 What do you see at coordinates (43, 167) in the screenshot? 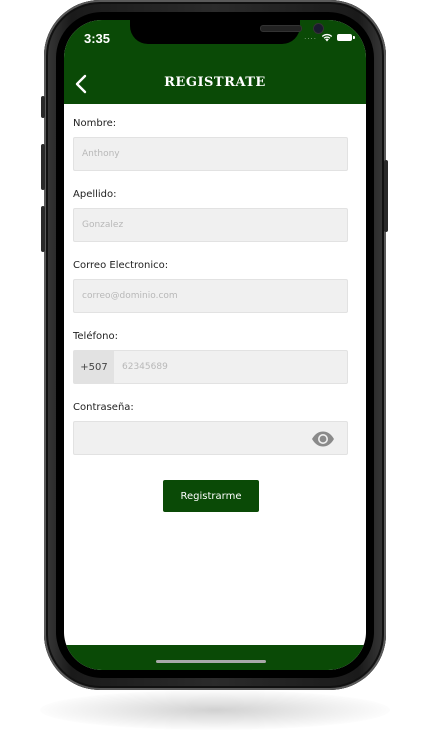
I see `volume-up-button` at bounding box center [43, 167].